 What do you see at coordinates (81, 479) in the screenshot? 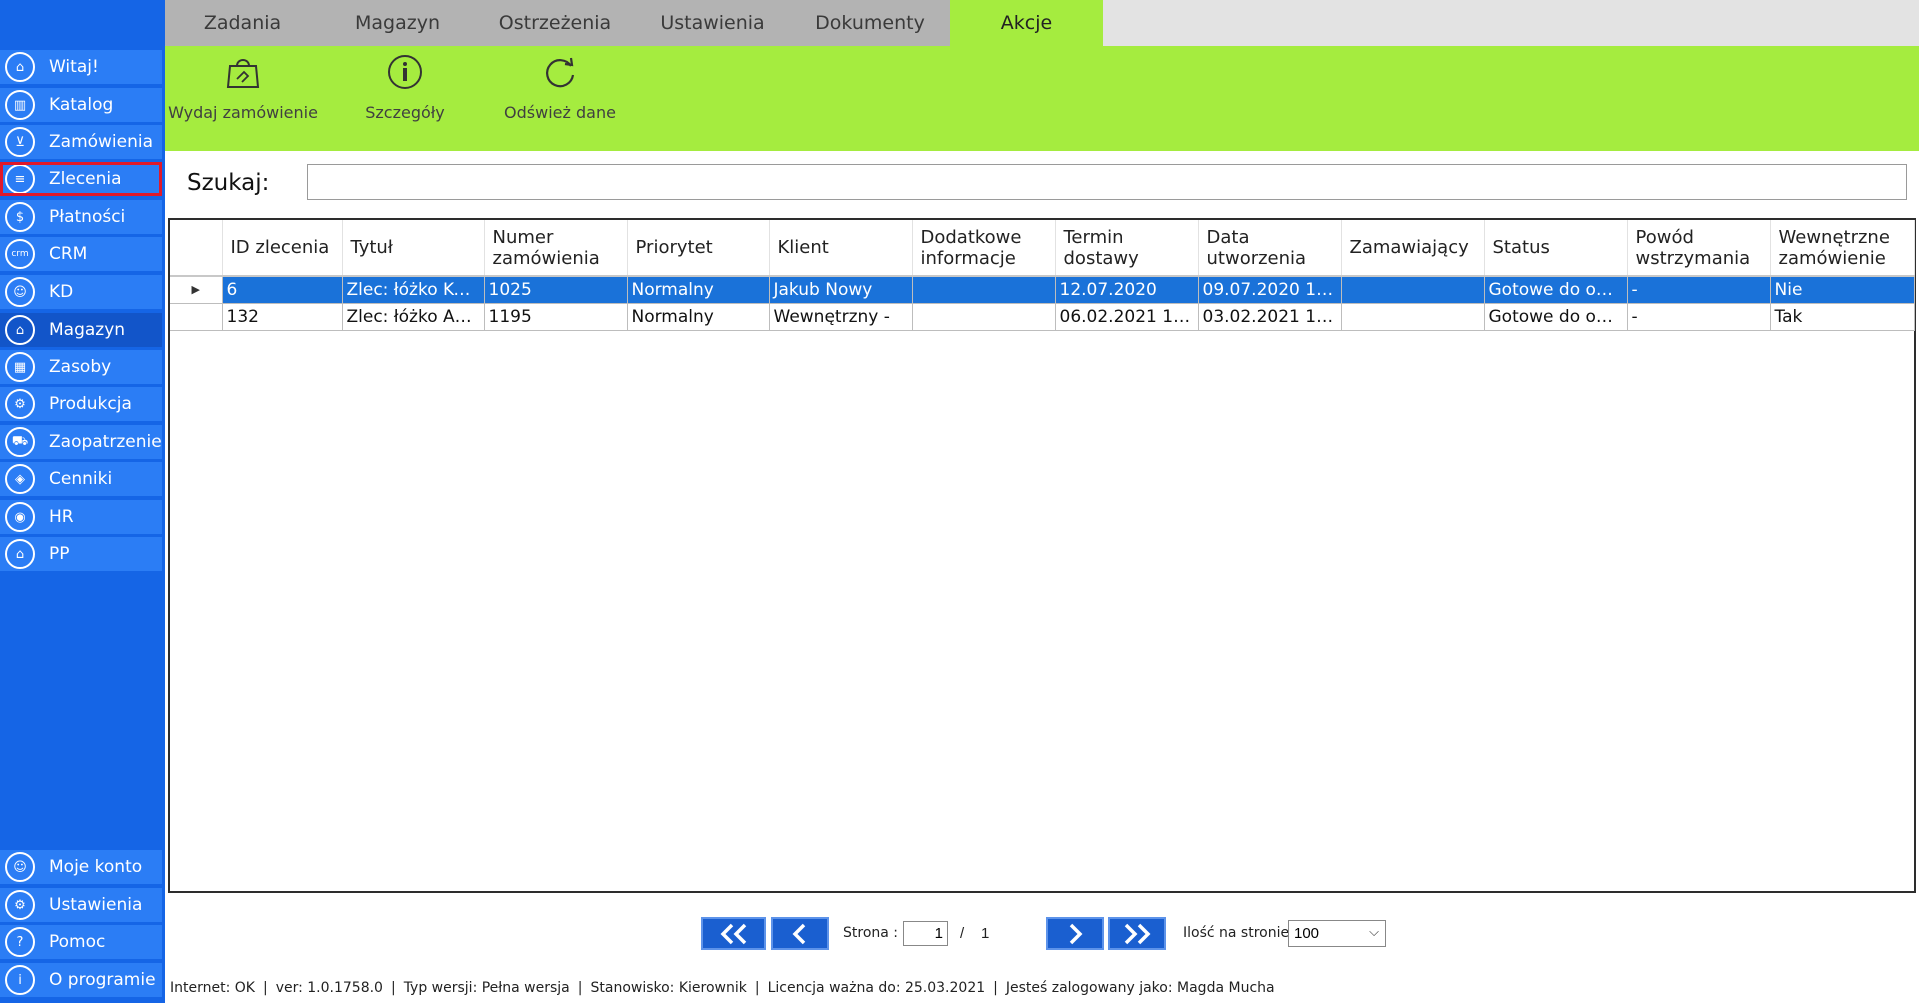
I see `sidebar-item-cenniki: ◈ Cenniki` at bounding box center [81, 479].